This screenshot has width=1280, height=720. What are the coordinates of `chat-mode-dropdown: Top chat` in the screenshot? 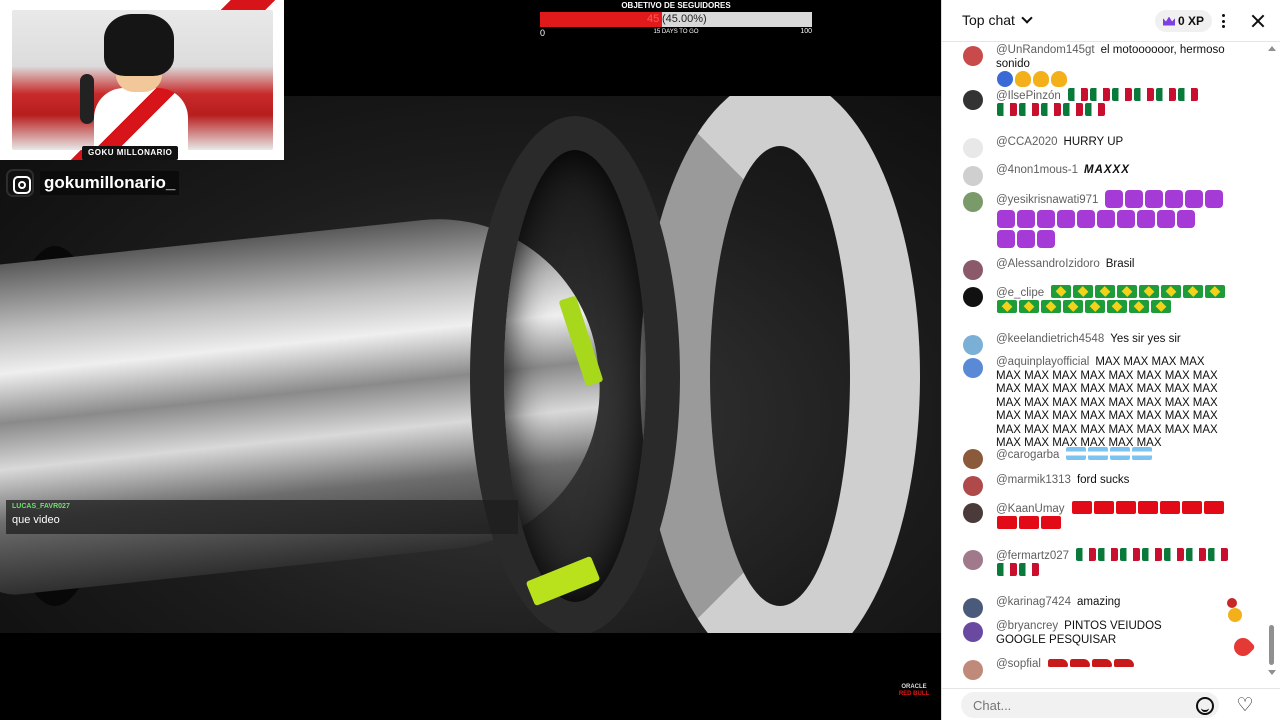 It's located at (997, 20).